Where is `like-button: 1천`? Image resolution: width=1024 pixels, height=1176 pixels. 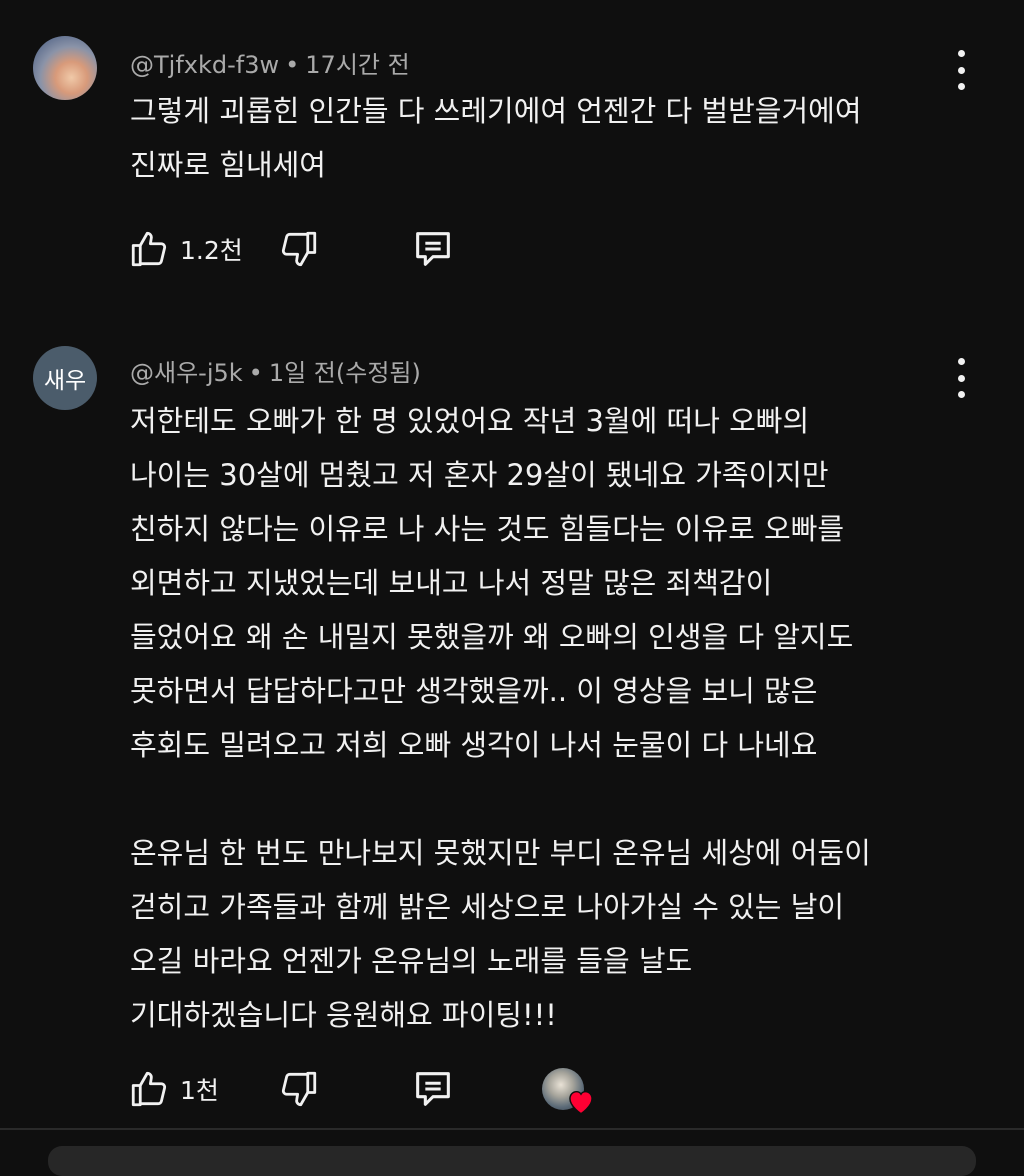
like-button: 1천 is located at coordinates (173, 1089).